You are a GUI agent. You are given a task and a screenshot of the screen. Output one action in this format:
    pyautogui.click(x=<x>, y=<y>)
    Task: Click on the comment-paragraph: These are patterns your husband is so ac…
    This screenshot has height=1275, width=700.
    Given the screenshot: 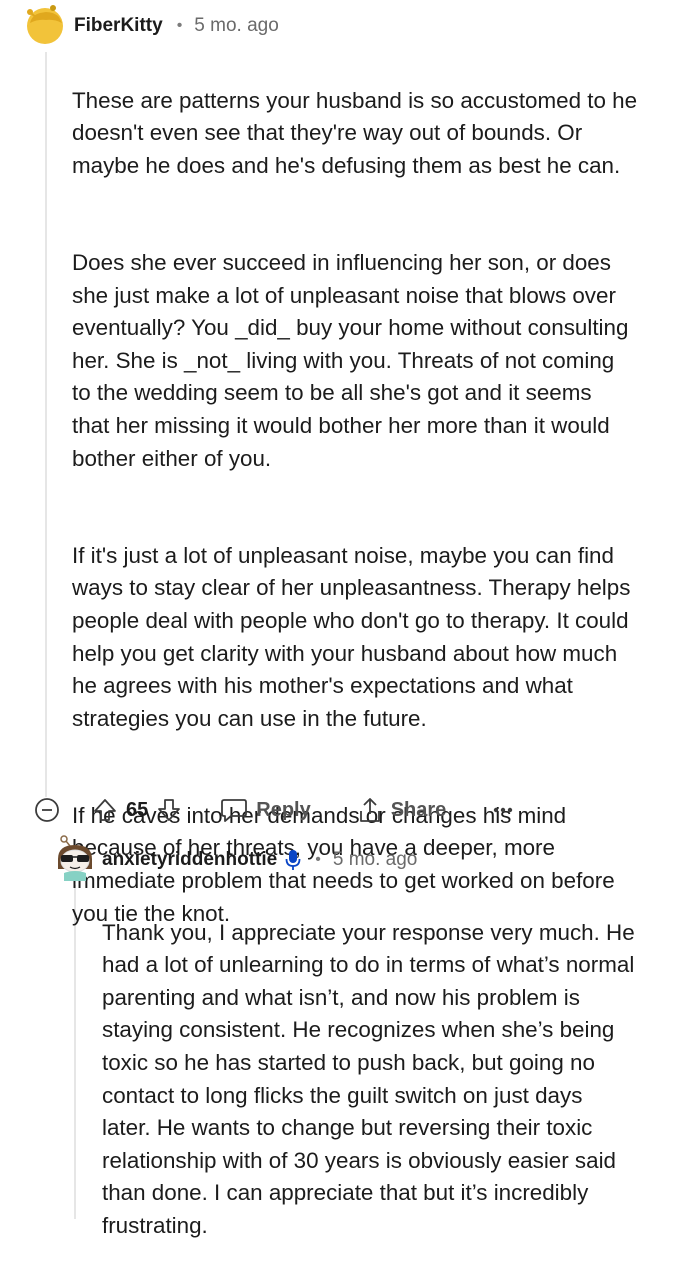 What is the action you would take?
    pyautogui.click(x=355, y=132)
    